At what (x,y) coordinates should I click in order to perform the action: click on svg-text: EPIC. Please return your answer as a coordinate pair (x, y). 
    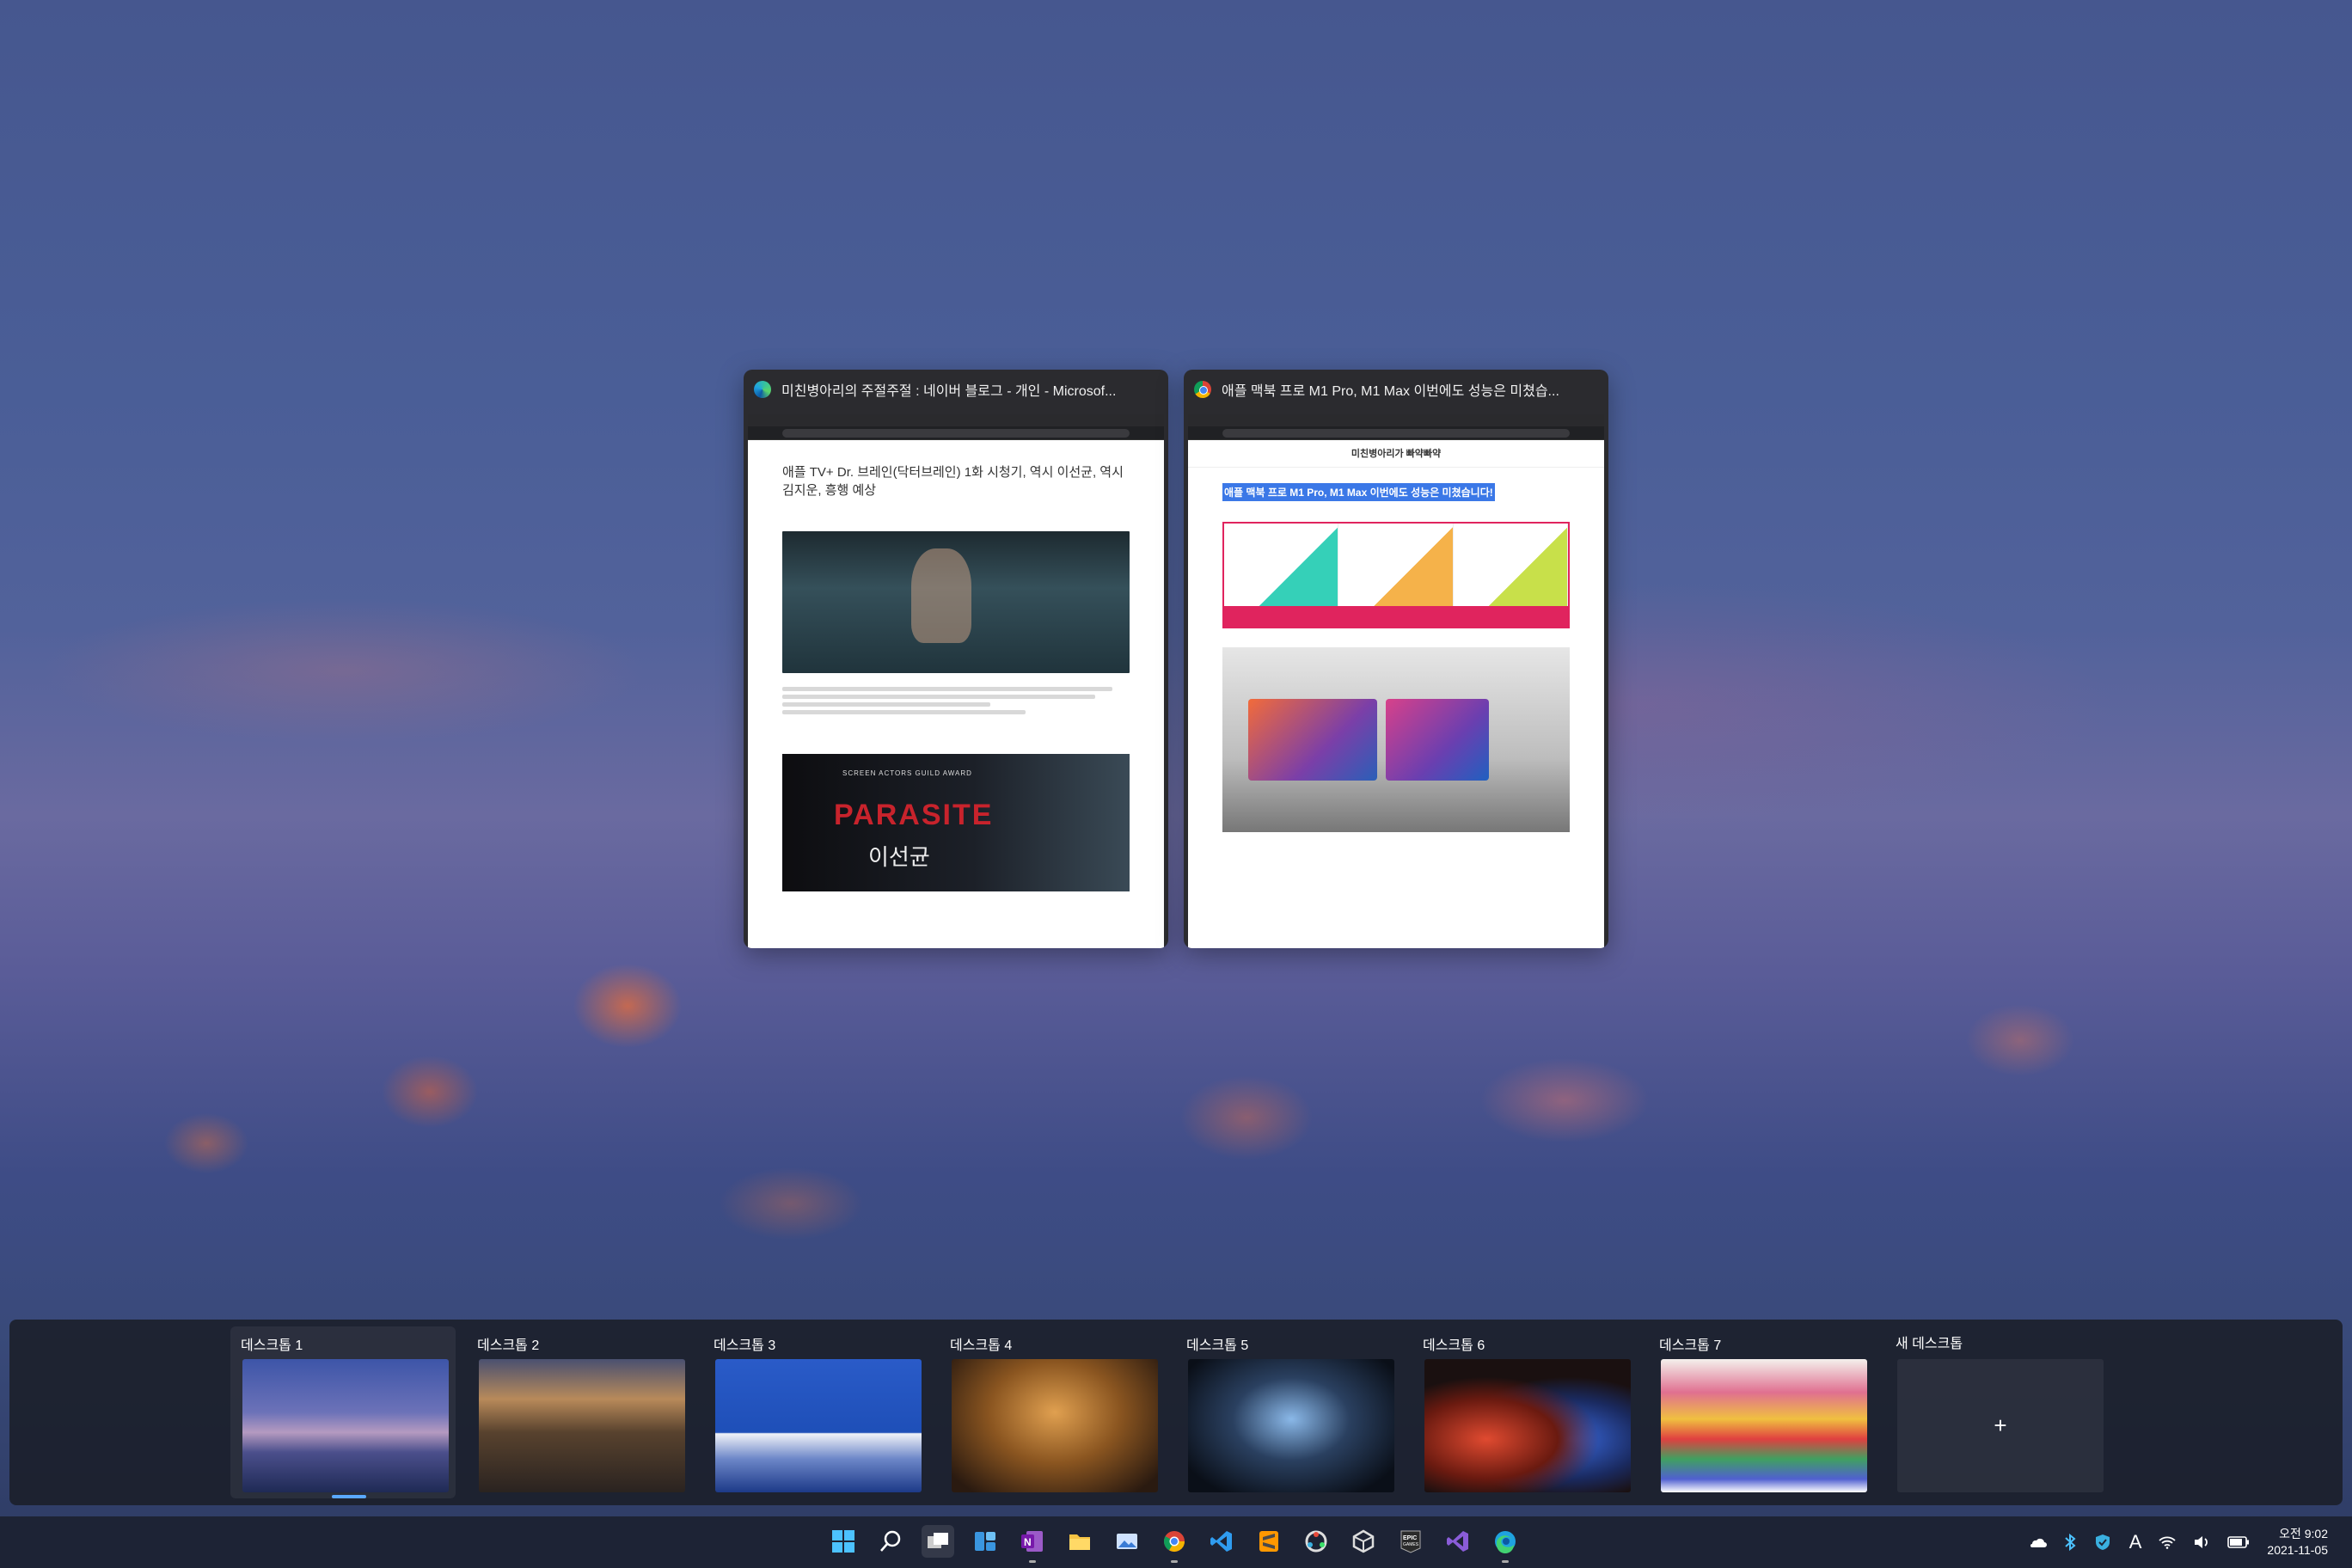
    Looking at the image, I should click on (1410, 1538).